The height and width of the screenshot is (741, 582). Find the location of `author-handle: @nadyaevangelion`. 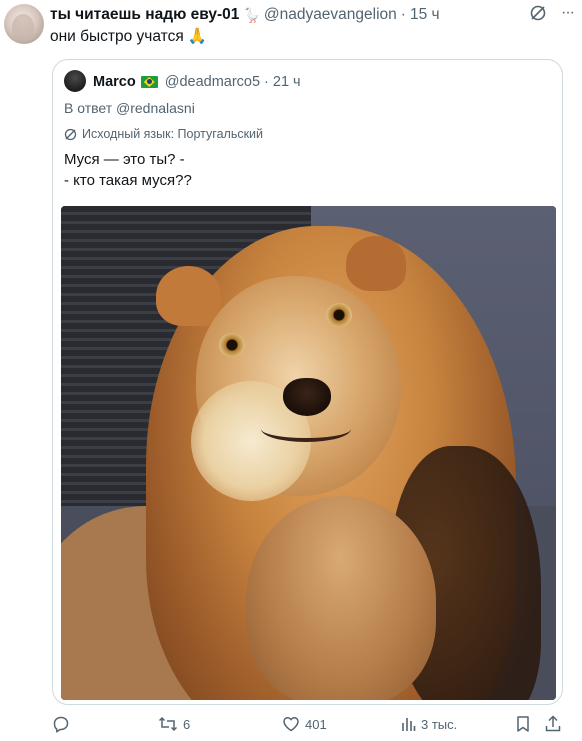

author-handle: @nadyaevangelion is located at coordinates (330, 15).